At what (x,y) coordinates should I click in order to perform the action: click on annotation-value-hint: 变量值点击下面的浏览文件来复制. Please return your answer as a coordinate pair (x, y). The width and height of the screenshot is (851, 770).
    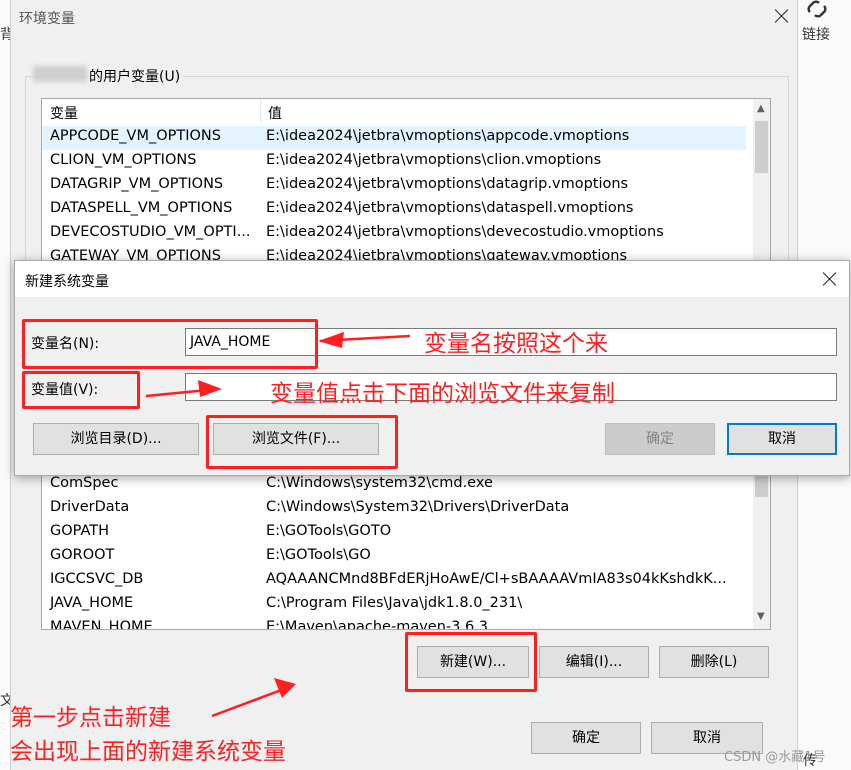
    Looking at the image, I should click on (442, 394).